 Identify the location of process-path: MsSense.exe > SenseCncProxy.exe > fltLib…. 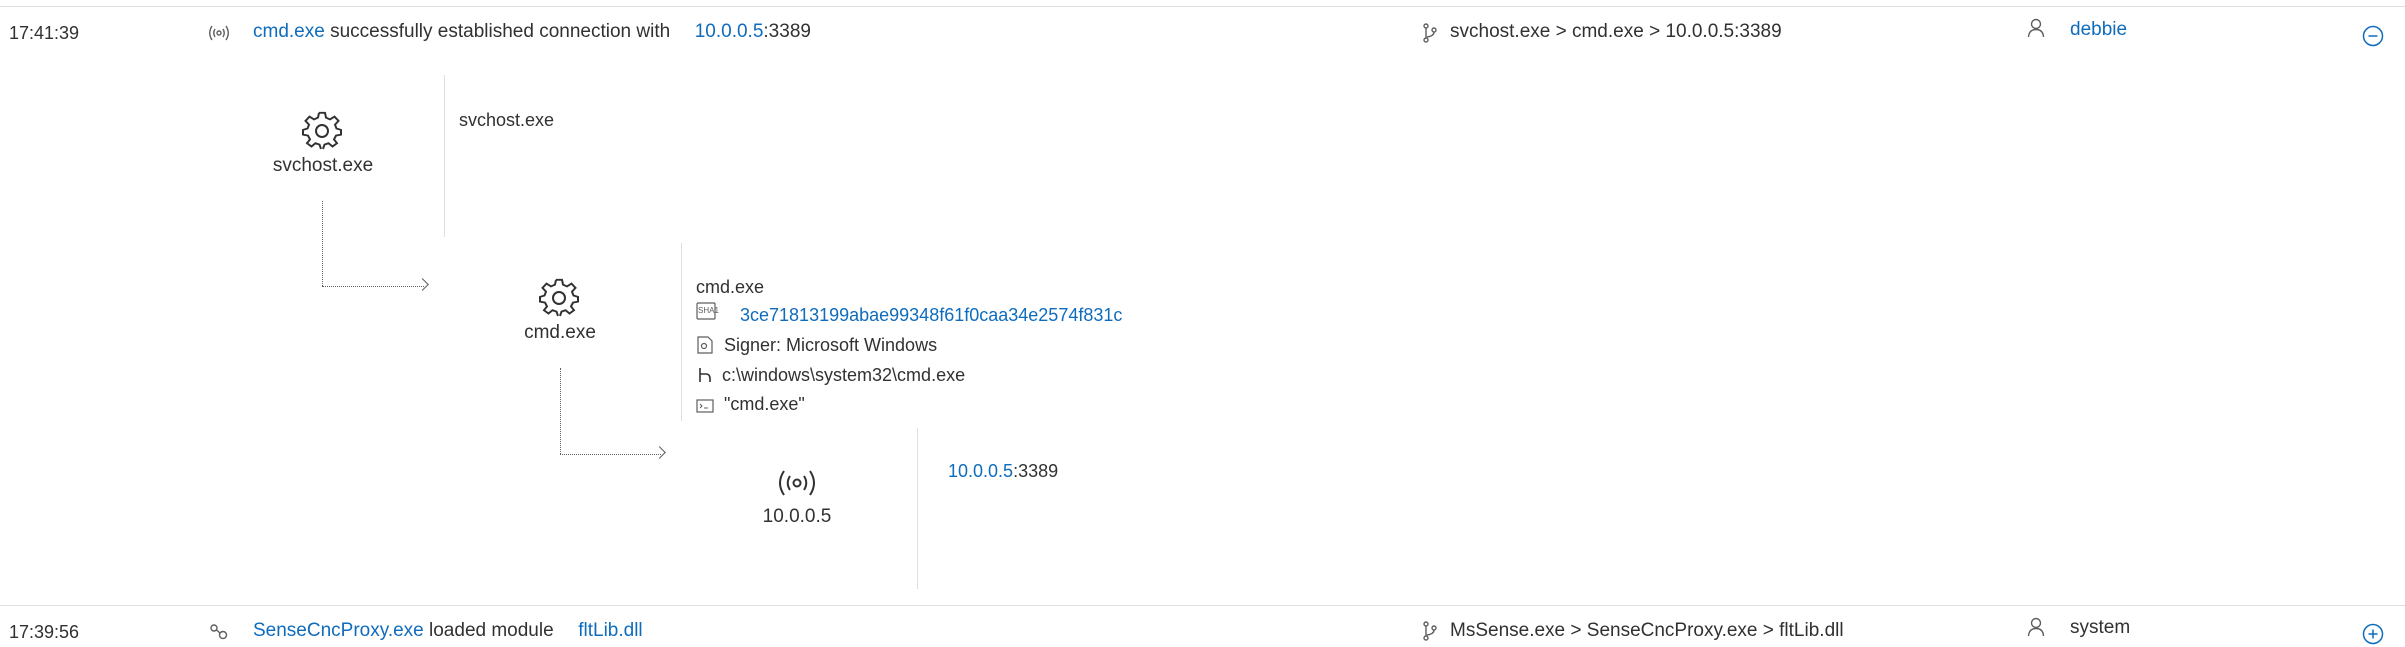
(1647, 630).